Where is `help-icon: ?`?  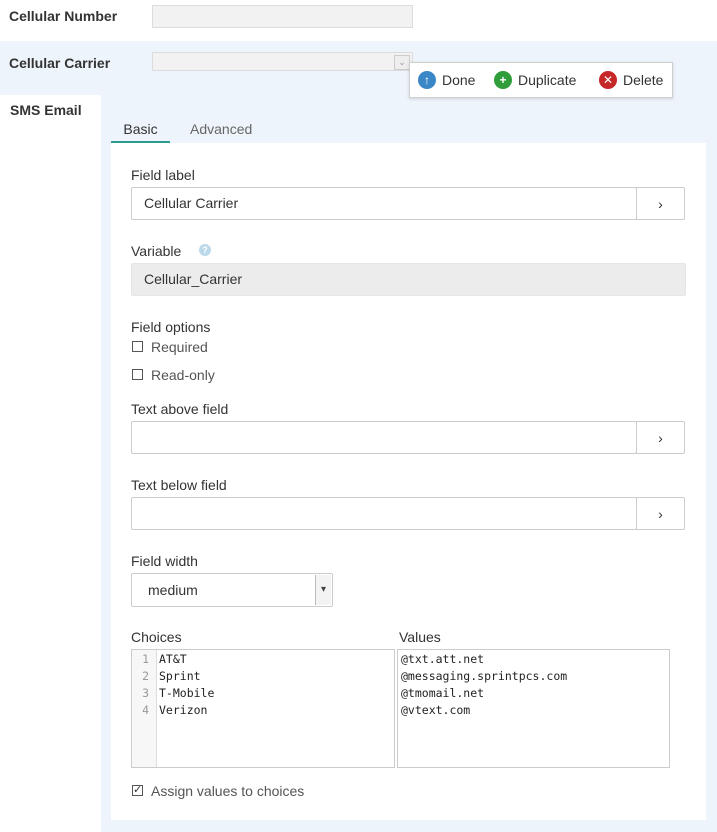 help-icon: ? is located at coordinates (205, 250).